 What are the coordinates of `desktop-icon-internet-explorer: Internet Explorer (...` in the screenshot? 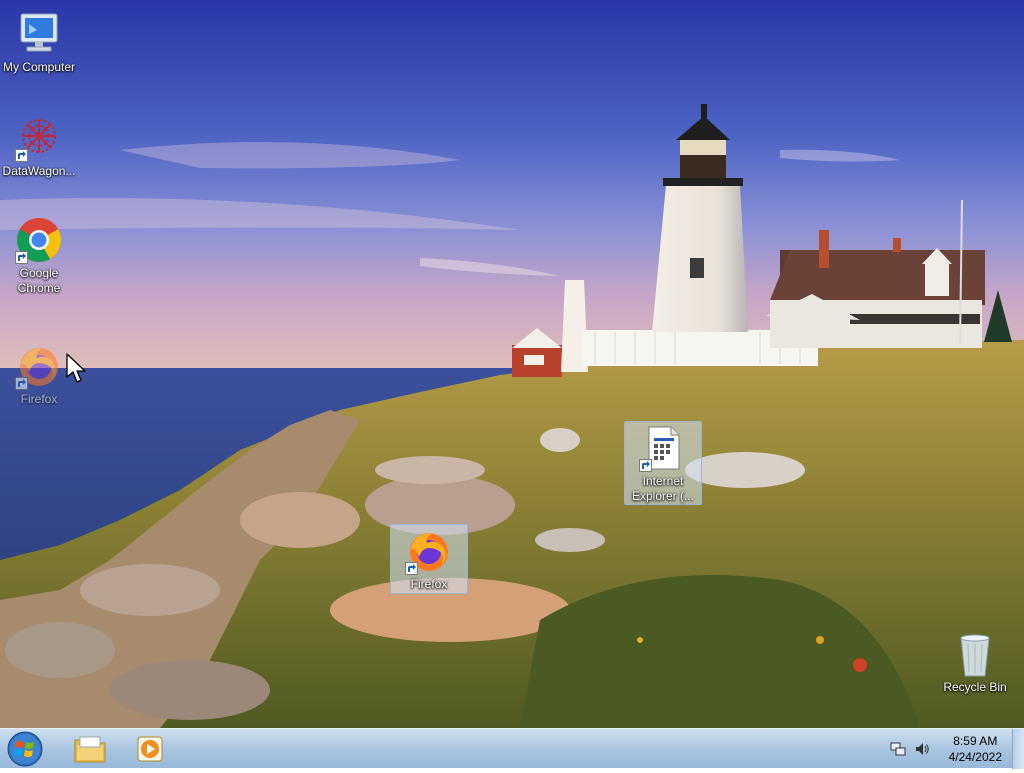 It's located at (663, 463).